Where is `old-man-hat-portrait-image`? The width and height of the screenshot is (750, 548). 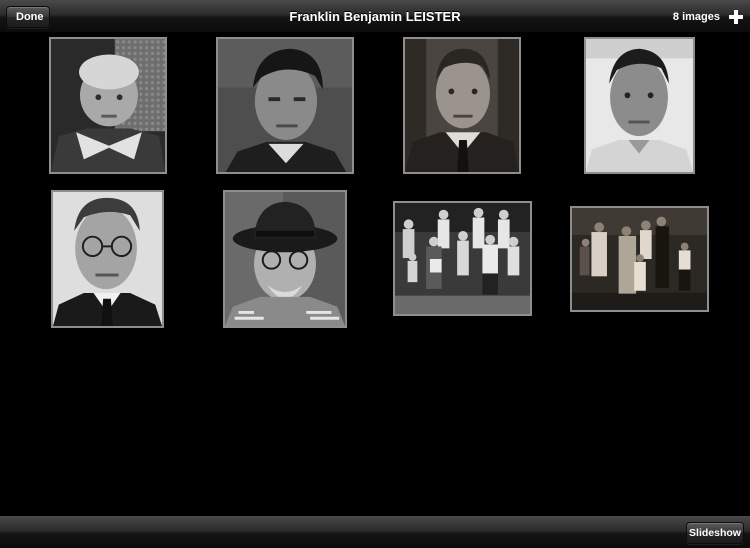 old-man-hat-portrait-image is located at coordinates (285, 259).